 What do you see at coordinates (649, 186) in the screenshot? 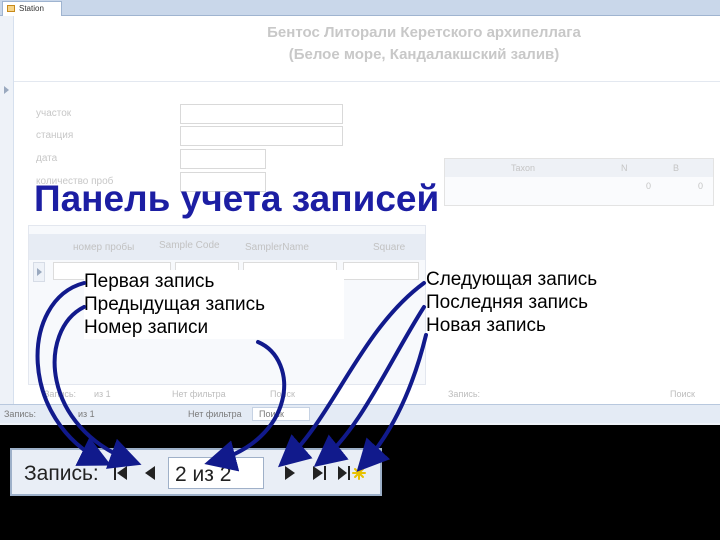
I see `taxa-cell-n: 0` at bounding box center [649, 186].